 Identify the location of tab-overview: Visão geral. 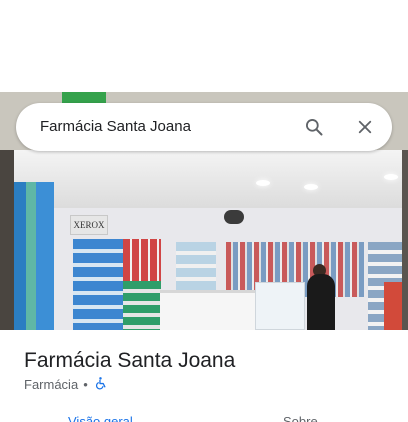
(100, 418).